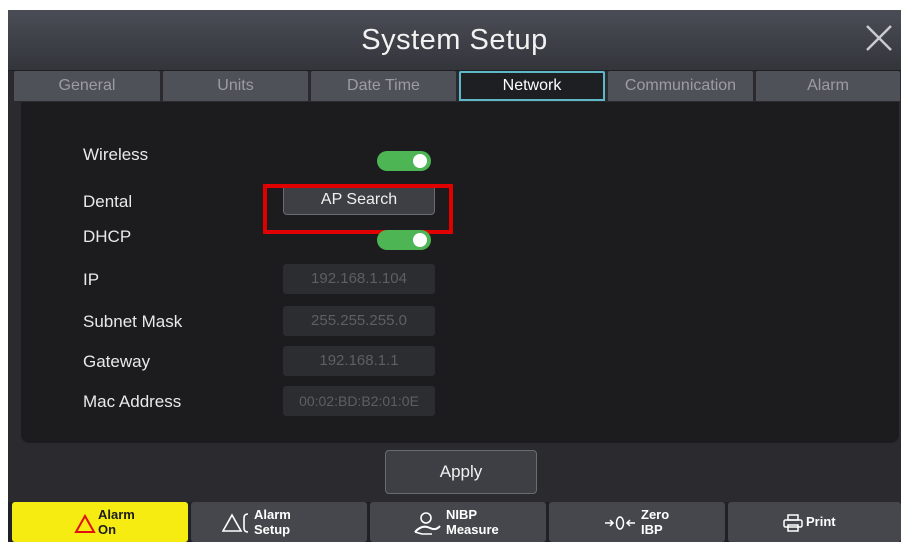  Describe the element at coordinates (620, 523) in the screenshot. I see `zero-arrows-icon` at that location.